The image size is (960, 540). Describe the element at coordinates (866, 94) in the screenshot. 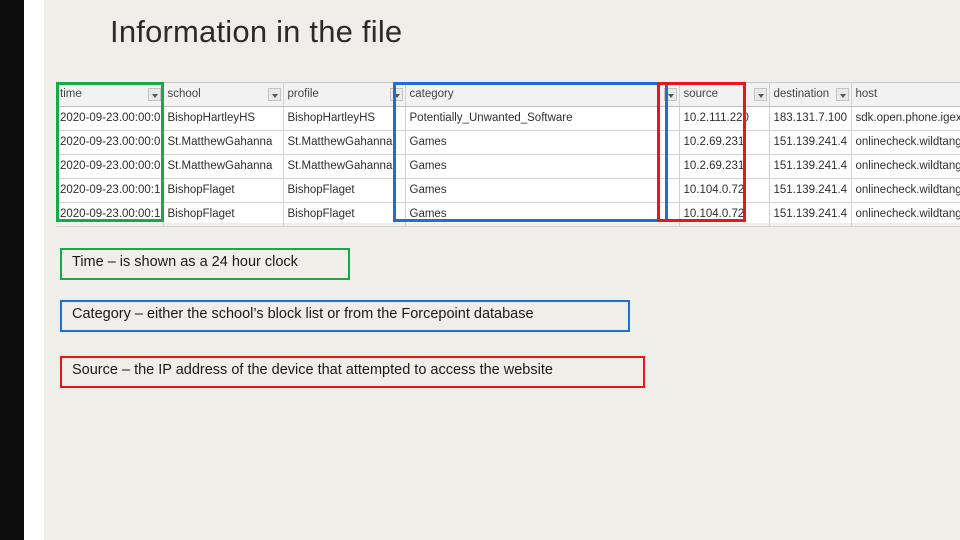

I see `column-header-host-label: host` at that location.